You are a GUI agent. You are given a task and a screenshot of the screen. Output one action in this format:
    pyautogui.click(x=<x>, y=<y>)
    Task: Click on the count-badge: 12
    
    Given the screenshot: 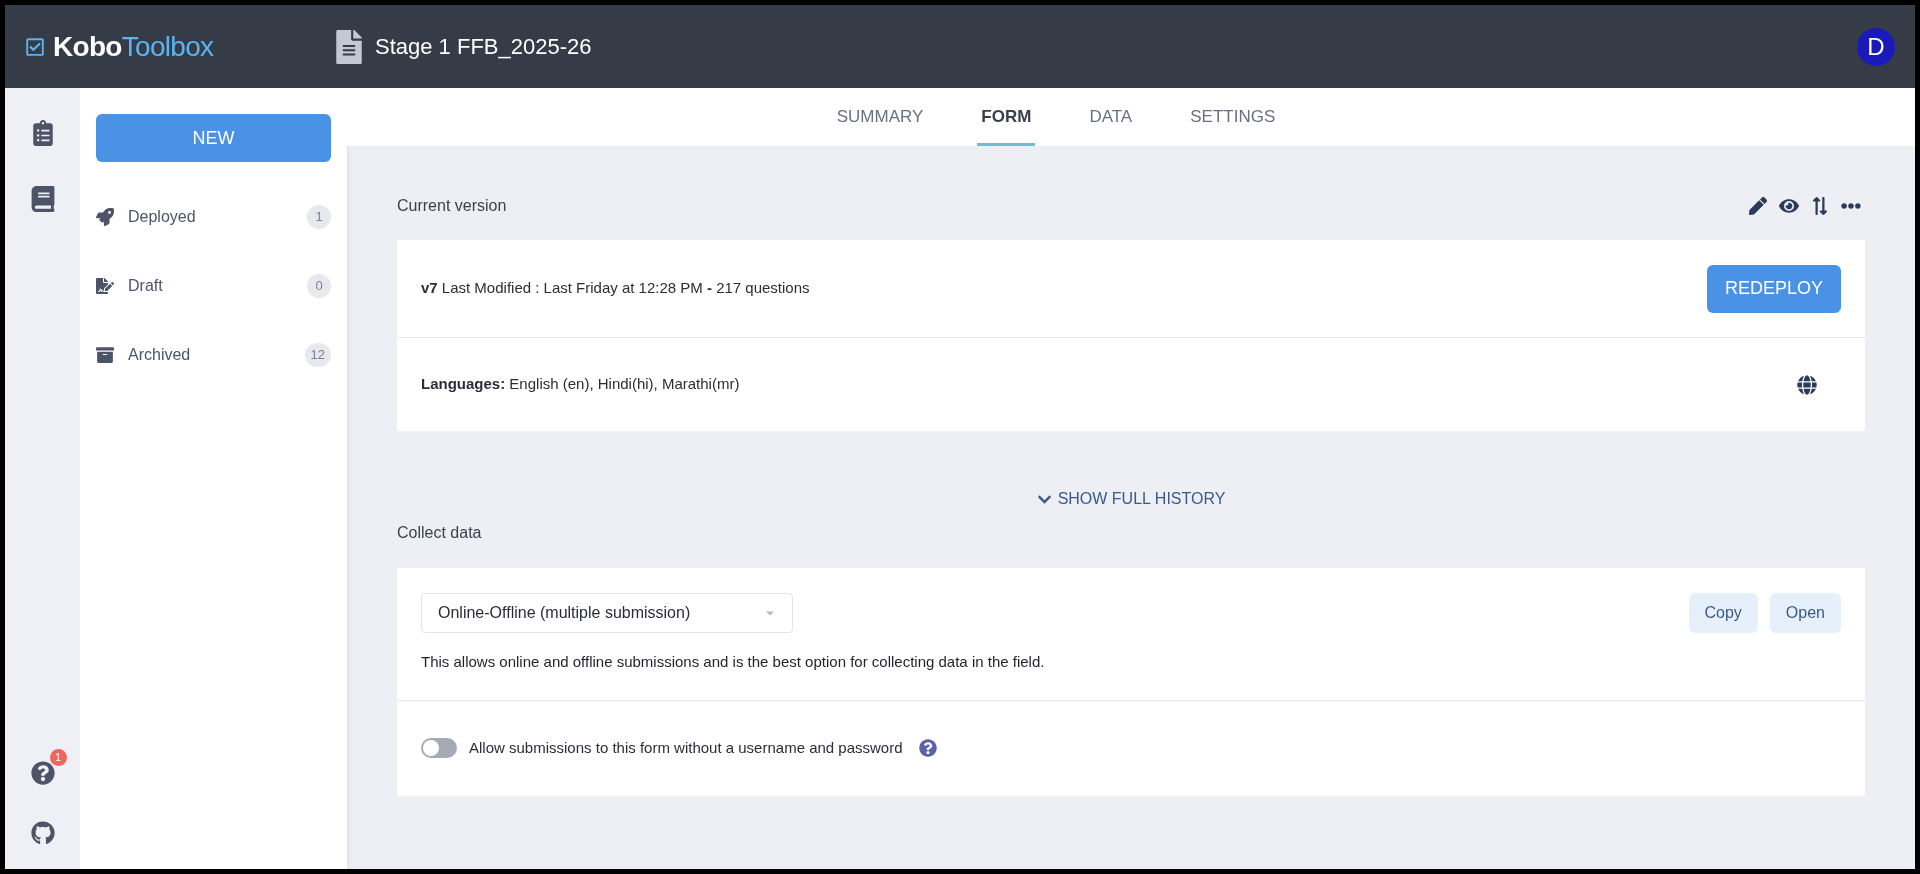 What is the action you would take?
    pyautogui.click(x=317, y=354)
    